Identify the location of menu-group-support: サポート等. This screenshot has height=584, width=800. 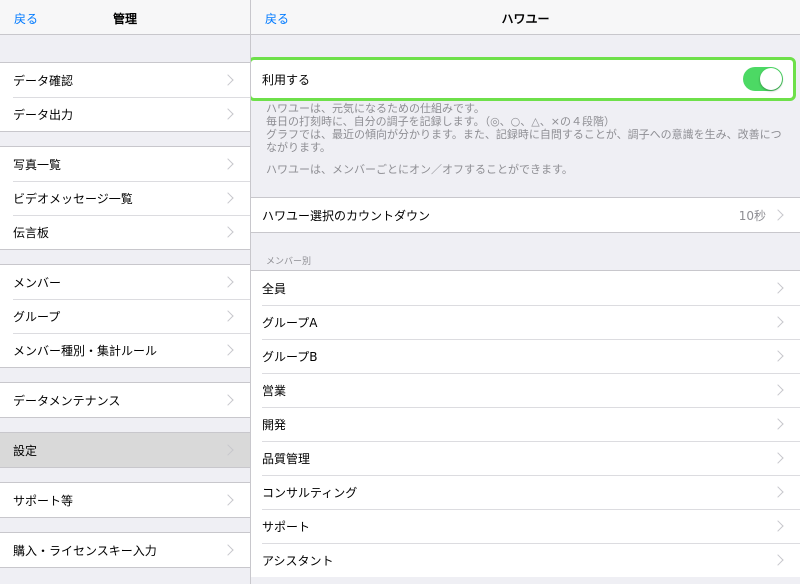
(125, 500).